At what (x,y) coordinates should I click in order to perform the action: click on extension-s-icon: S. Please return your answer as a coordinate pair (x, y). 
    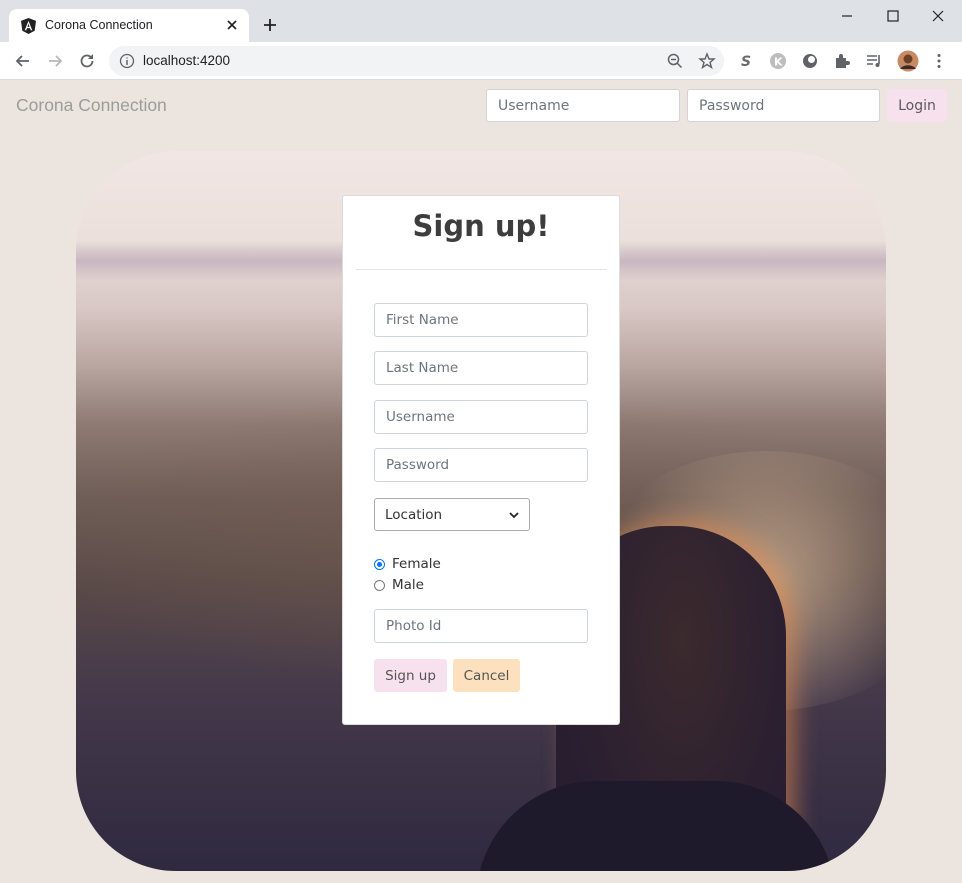
    Looking at the image, I should click on (746, 61).